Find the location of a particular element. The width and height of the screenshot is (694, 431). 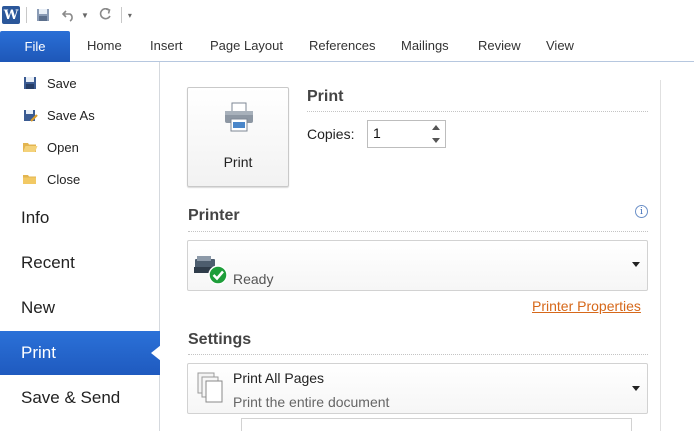

undo-dropdown-icon: ▼ is located at coordinates (85, 15).